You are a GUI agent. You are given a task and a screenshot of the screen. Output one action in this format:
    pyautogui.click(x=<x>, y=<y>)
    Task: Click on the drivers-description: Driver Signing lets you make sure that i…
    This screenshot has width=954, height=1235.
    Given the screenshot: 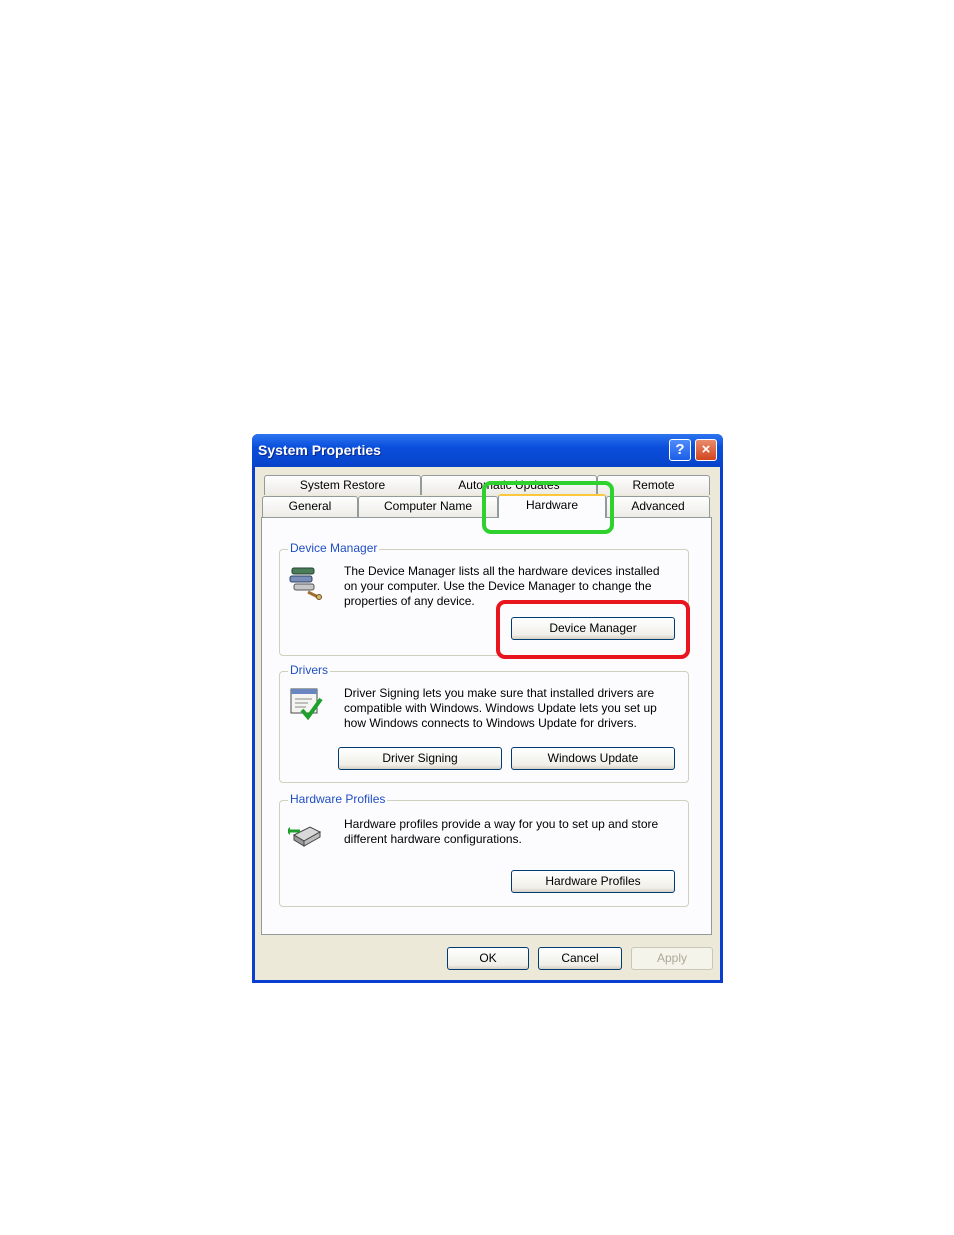 What is the action you would take?
    pyautogui.click(x=500, y=708)
    